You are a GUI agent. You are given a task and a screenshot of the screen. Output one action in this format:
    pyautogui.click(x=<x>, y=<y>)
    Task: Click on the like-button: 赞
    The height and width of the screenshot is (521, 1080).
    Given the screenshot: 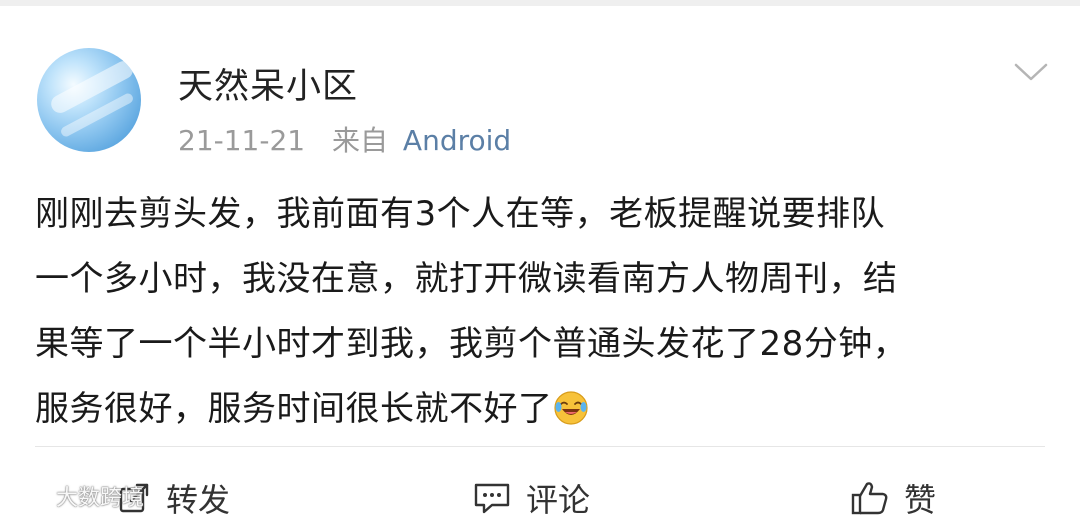 What is the action you would take?
    pyautogui.click(x=893, y=498)
    